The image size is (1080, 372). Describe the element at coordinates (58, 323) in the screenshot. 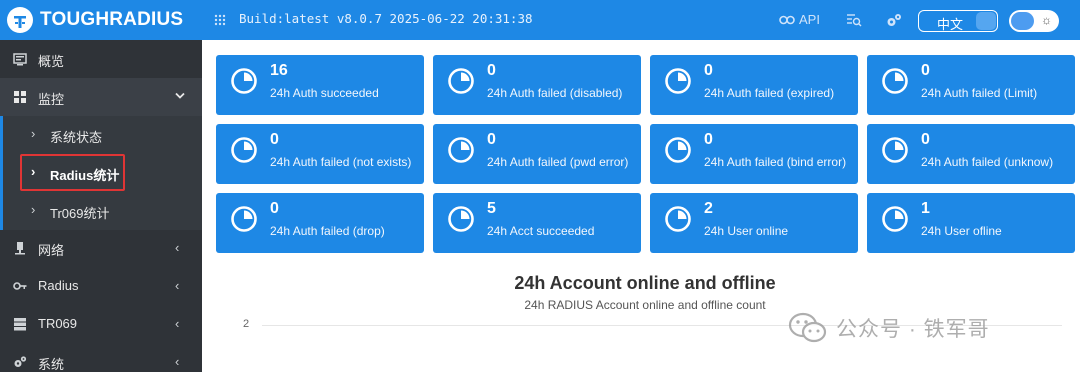

I see `sidebar-item-label: TR069` at that location.